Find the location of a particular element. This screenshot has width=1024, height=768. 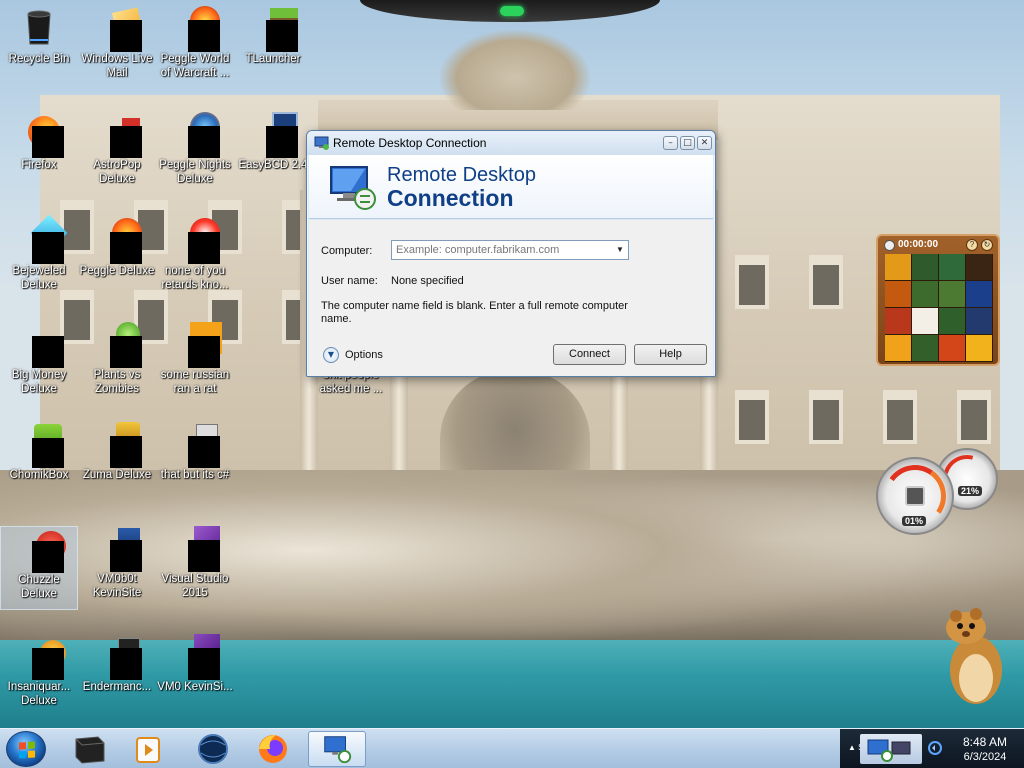

help-button: Help is located at coordinates (670, 354).